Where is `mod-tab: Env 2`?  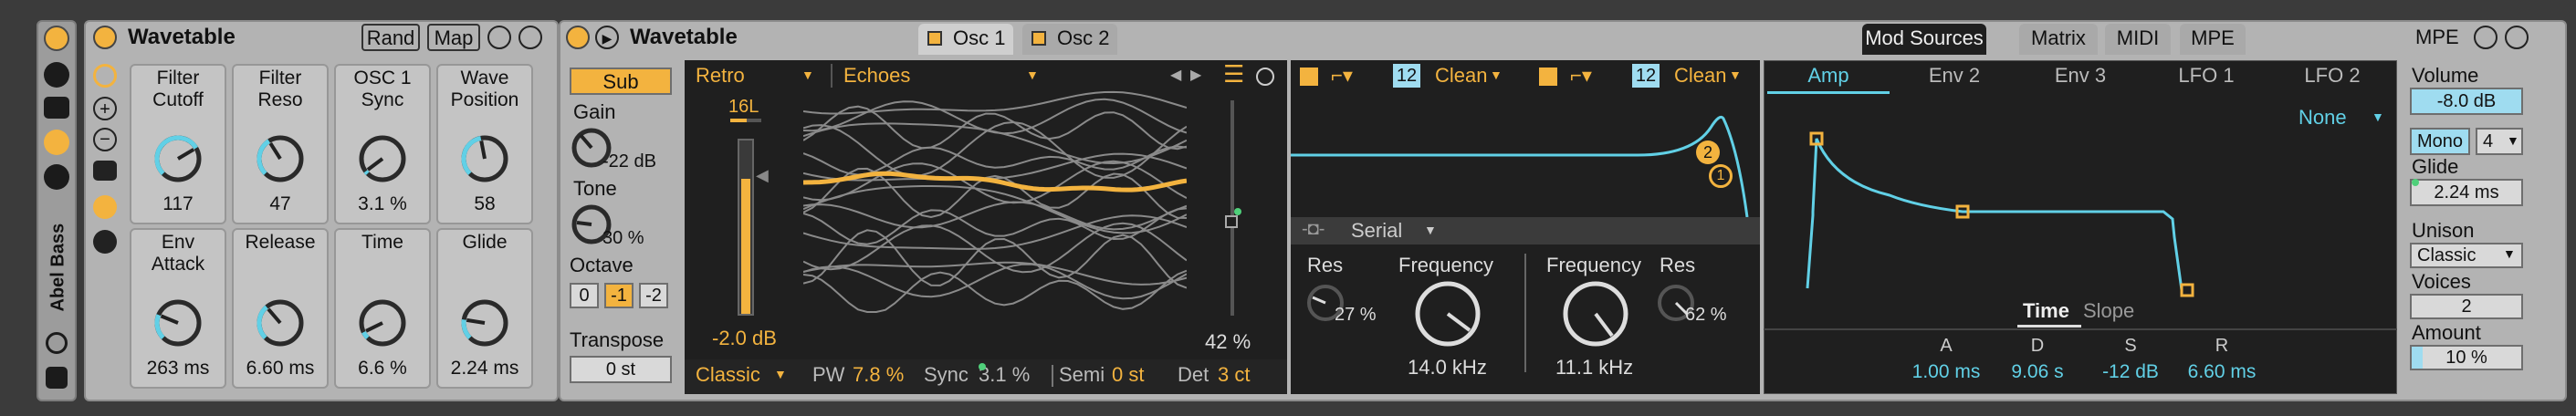
mod-tab: Env 2 is located at coordinates (1954, 76).